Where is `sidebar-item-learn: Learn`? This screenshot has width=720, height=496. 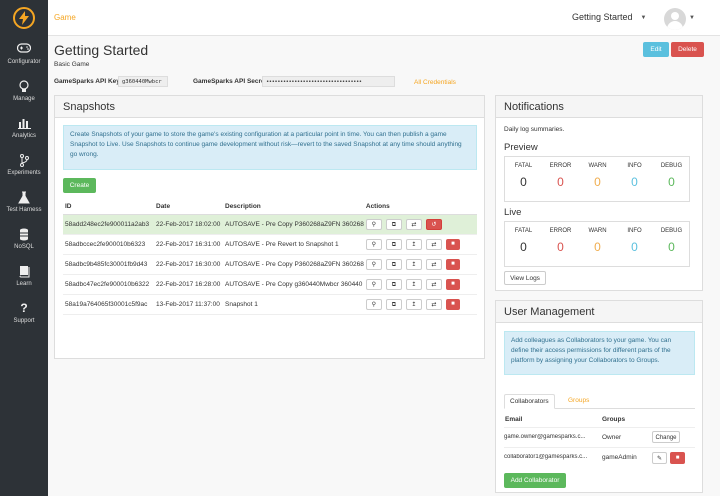 sidebar-item-learn: Learn is located at coordinates (24, 278).